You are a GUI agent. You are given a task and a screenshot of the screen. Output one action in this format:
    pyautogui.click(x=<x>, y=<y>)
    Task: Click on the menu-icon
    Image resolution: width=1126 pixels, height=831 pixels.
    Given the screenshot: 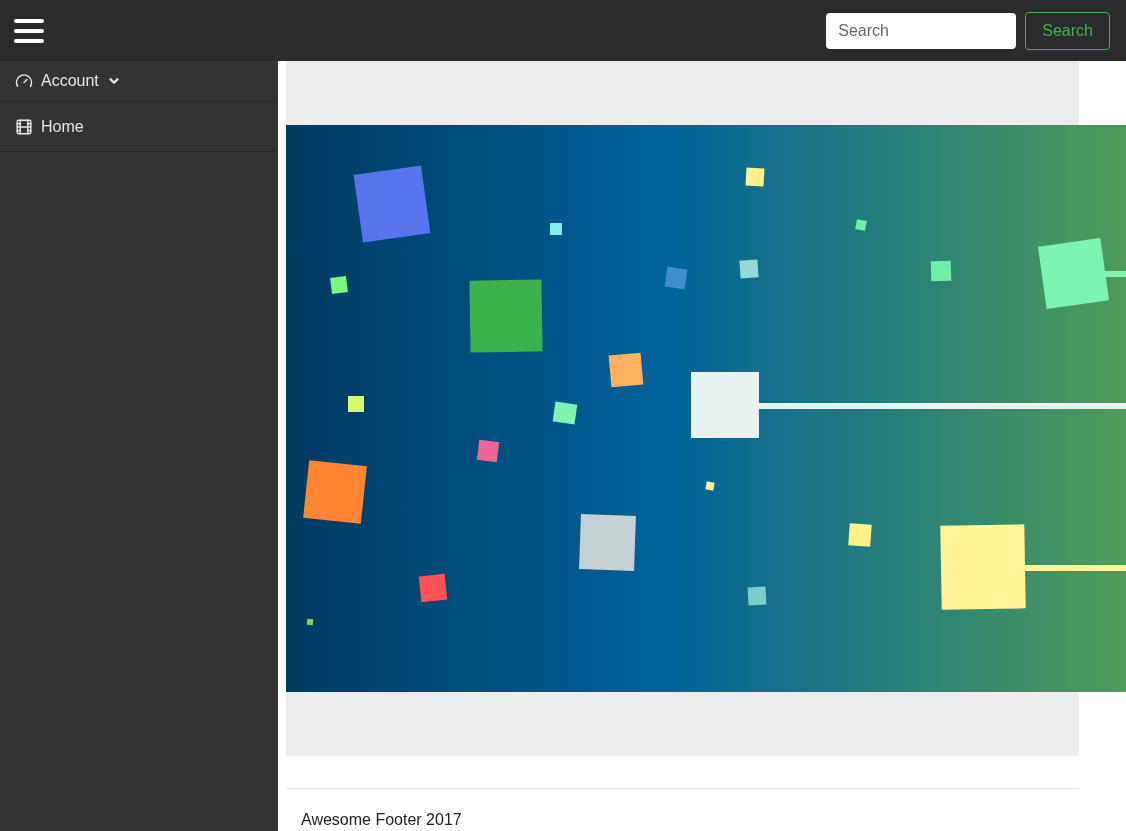 What is the action you would take?
    pyautogui.click(x=29, y=30)
    